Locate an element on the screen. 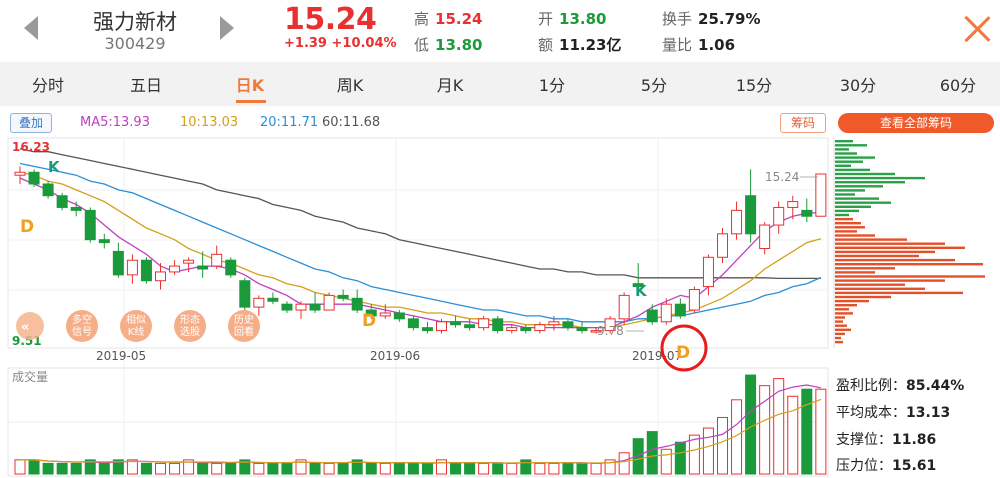 Image resolution: width=1000 pixels, height=478 pixels. history-review-button: 历史回看 is located at coordinates (244, 326).